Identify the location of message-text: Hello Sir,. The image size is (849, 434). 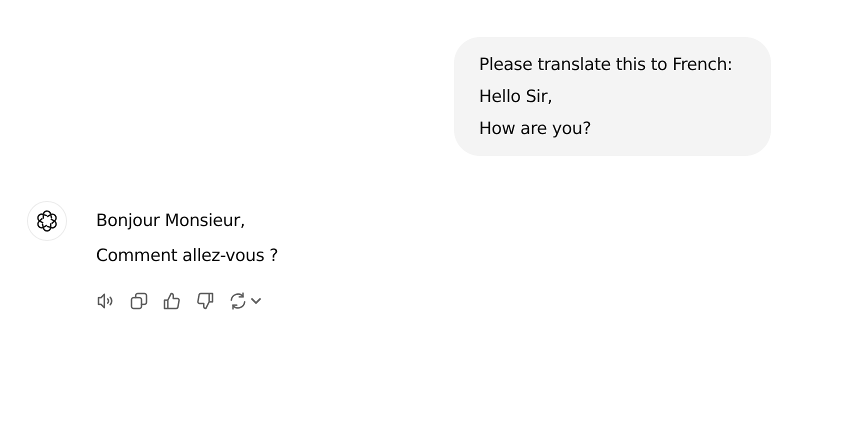
(516, 97).